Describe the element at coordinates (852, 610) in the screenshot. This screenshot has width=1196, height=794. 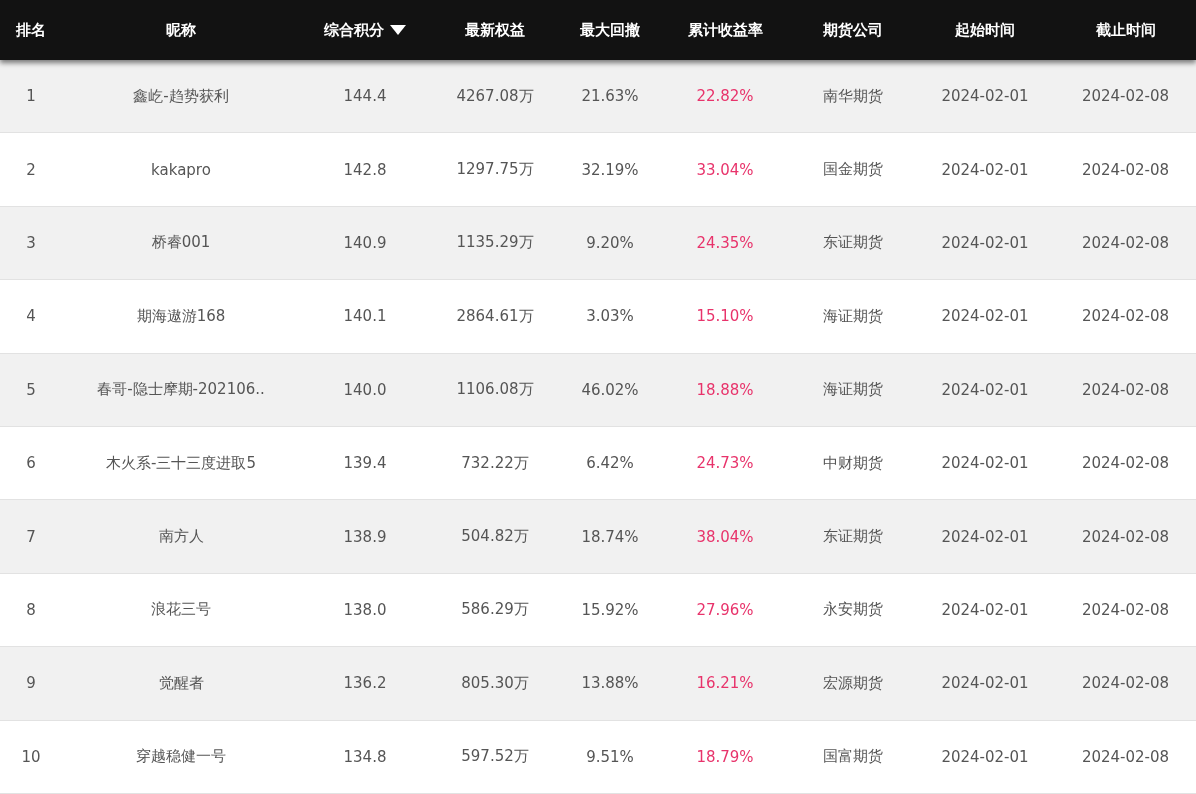
I see `table-cell: 永安期货` at that location.